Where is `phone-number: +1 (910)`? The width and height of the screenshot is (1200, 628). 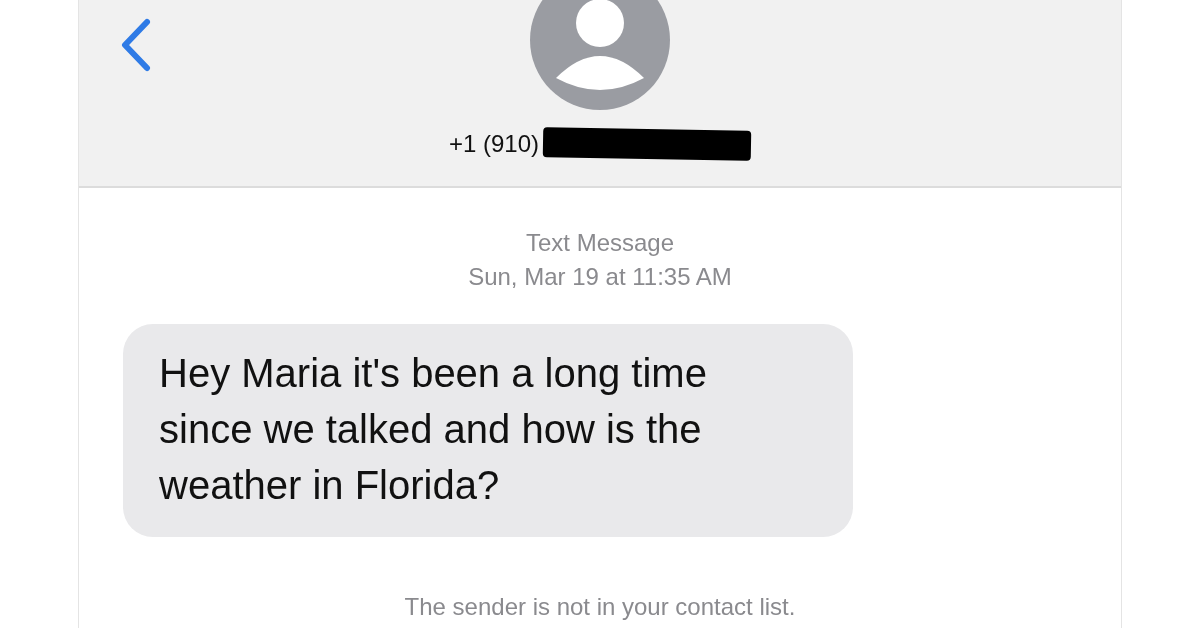
phone-number: +1 (910) is located at coordinates (494, 144).